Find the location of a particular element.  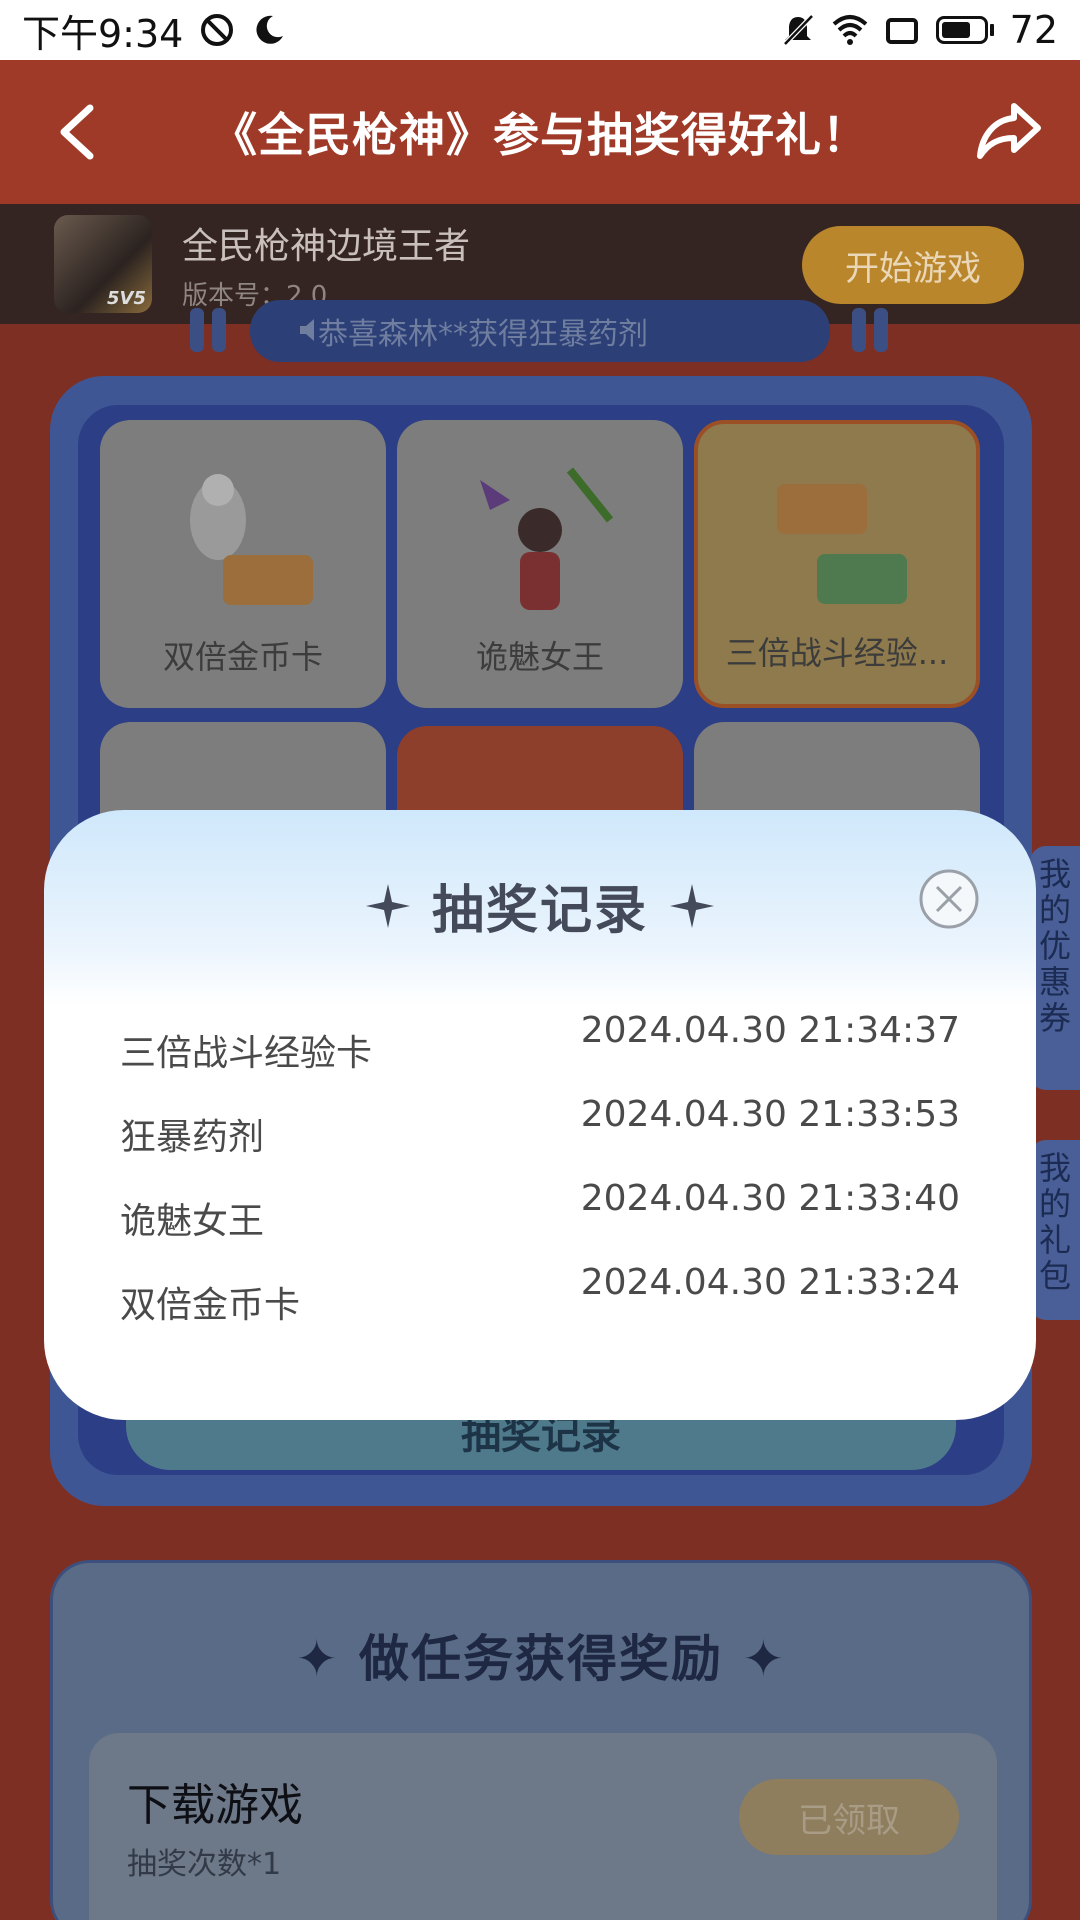

prize-label: 双倍金币卡 is located at coordinates (242, 657).